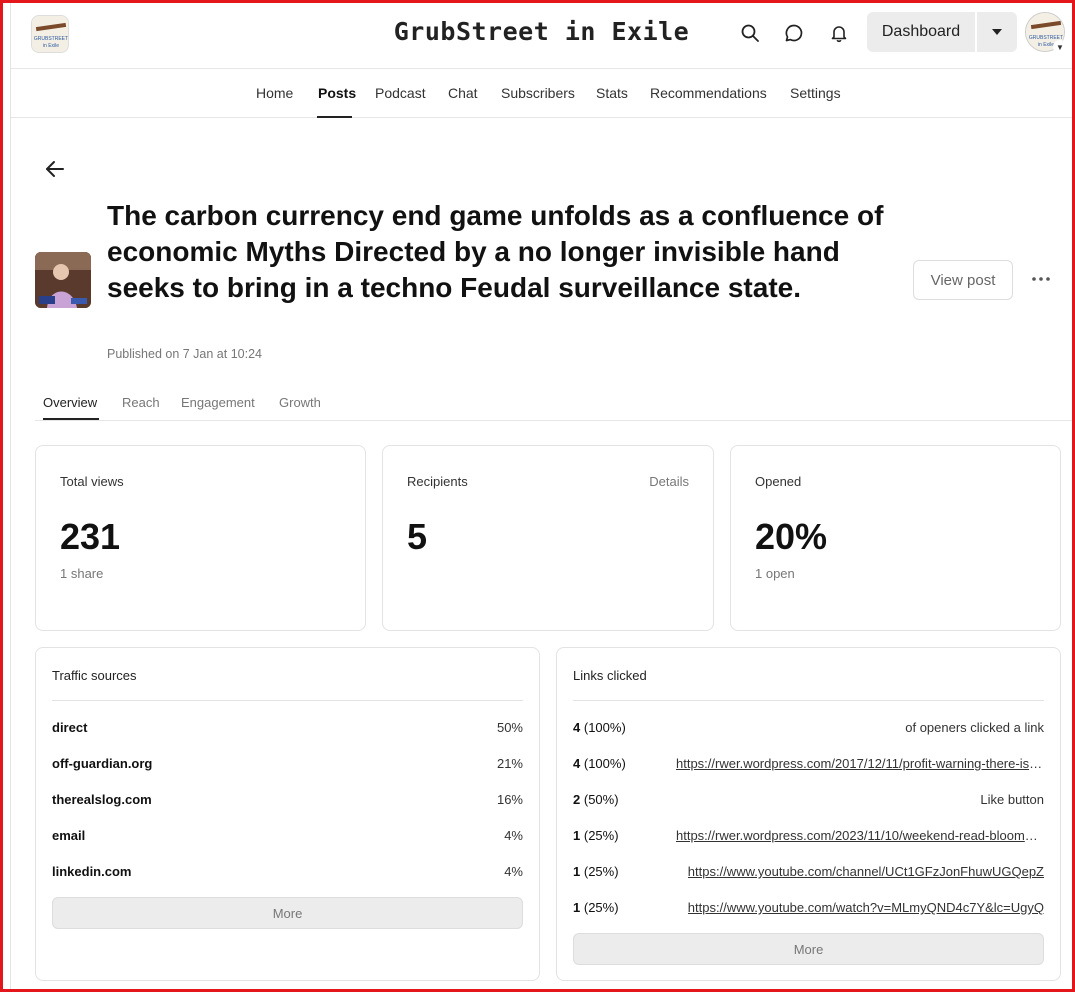 The width and height of the screenshot is (1075, 992). What do you see at coordinates (750, 33) in the screenshot?
I see `search-icon` at bounding box center [750, 33].